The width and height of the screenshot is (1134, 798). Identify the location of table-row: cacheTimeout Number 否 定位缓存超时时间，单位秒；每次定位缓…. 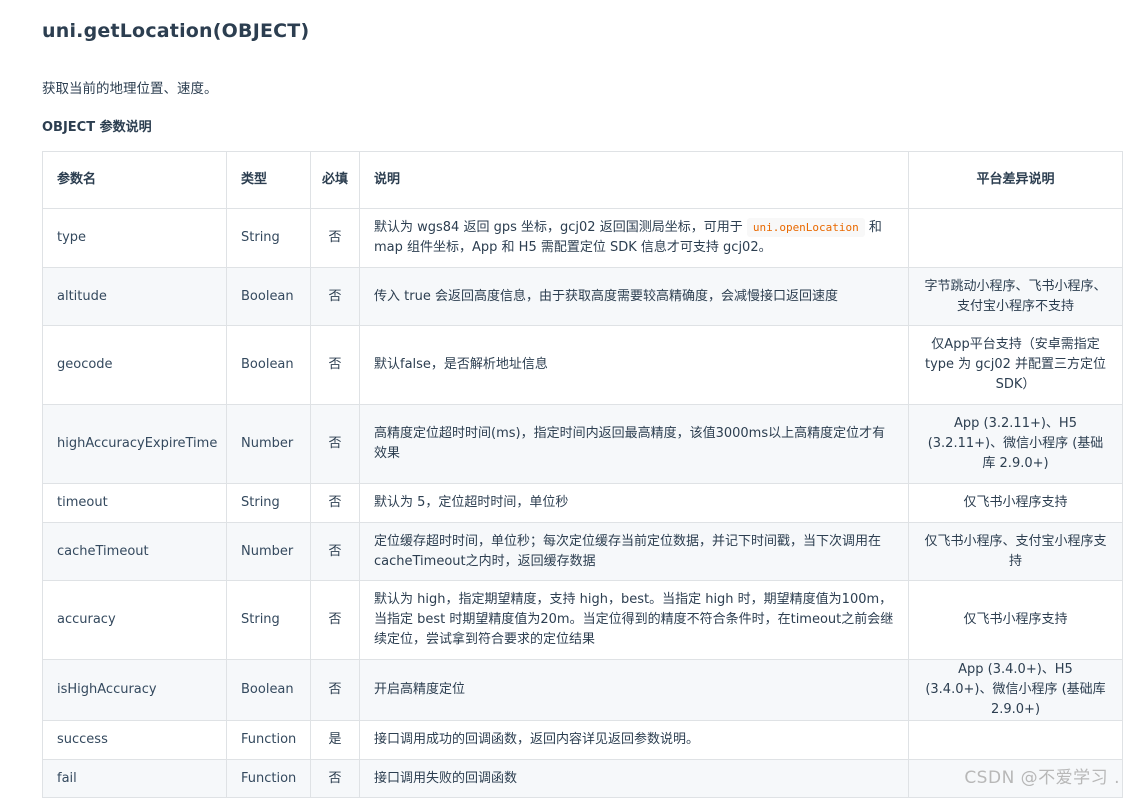
(582, 551).